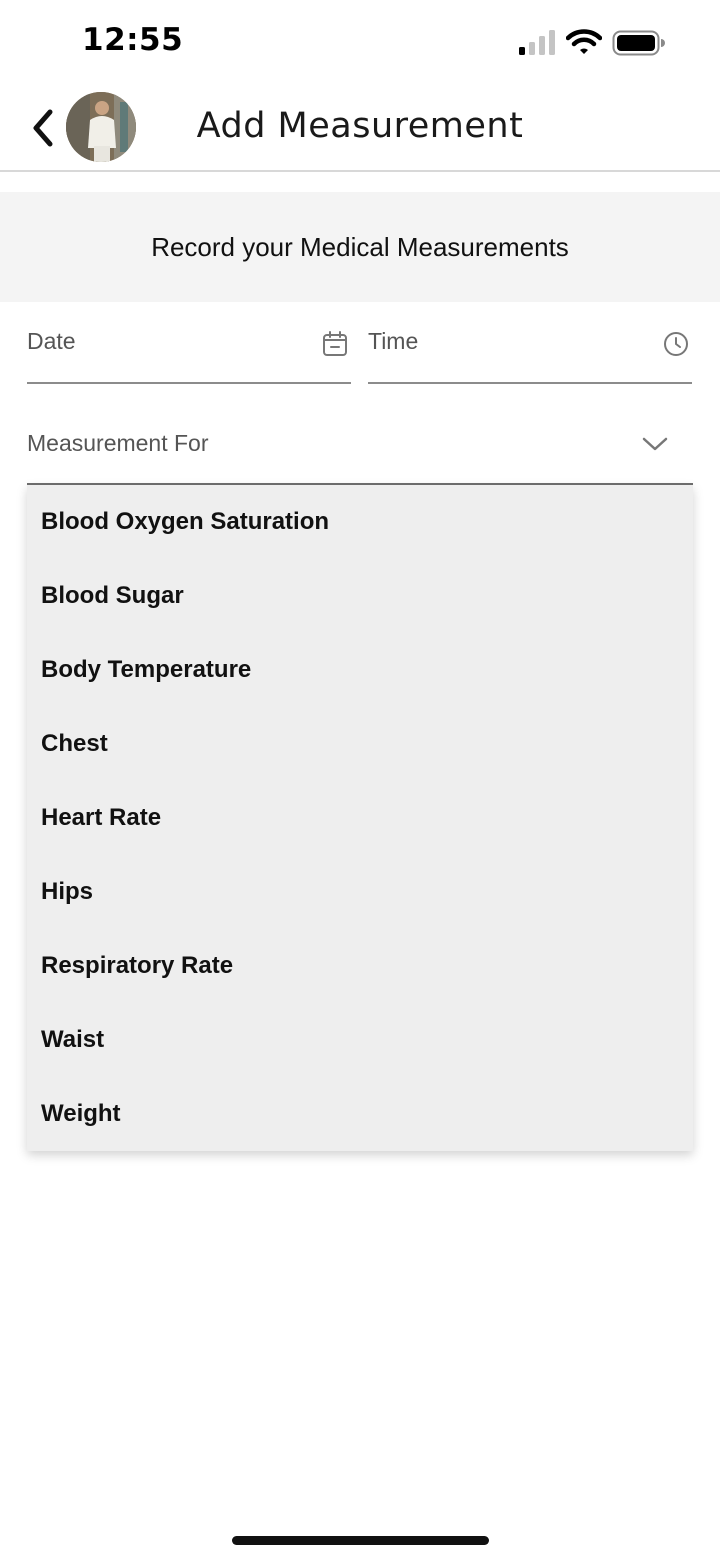  What do you see at coordinates (360, 1114) in the screenshot?
I see `option-weight: Weight` at bounding box center [360, 1114].